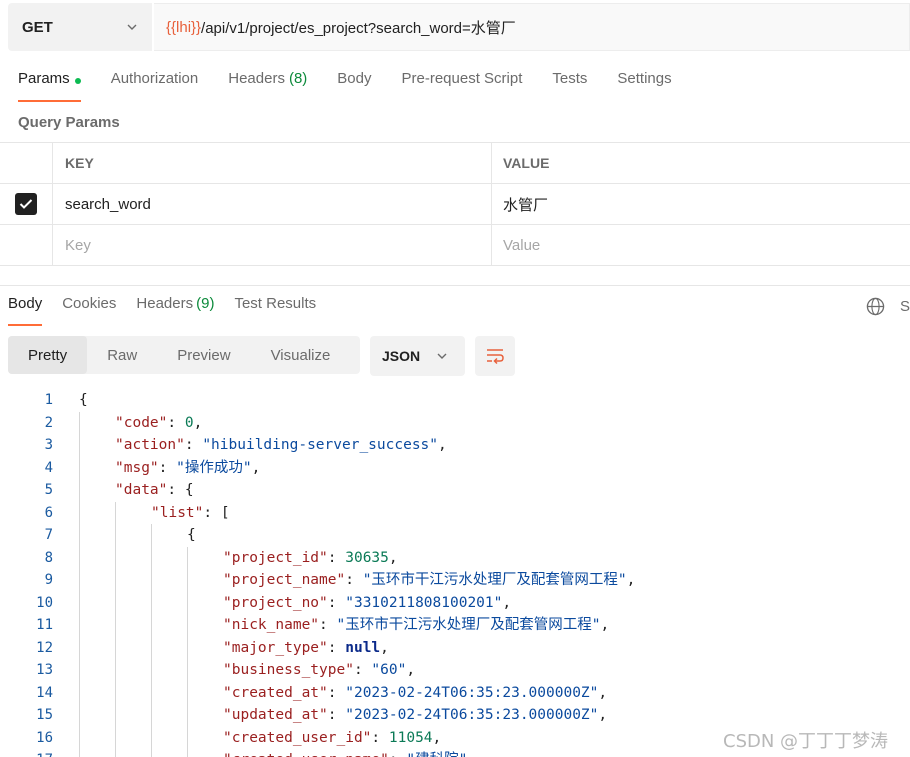  I want to click on format-label: JSON, so click(401, 356).